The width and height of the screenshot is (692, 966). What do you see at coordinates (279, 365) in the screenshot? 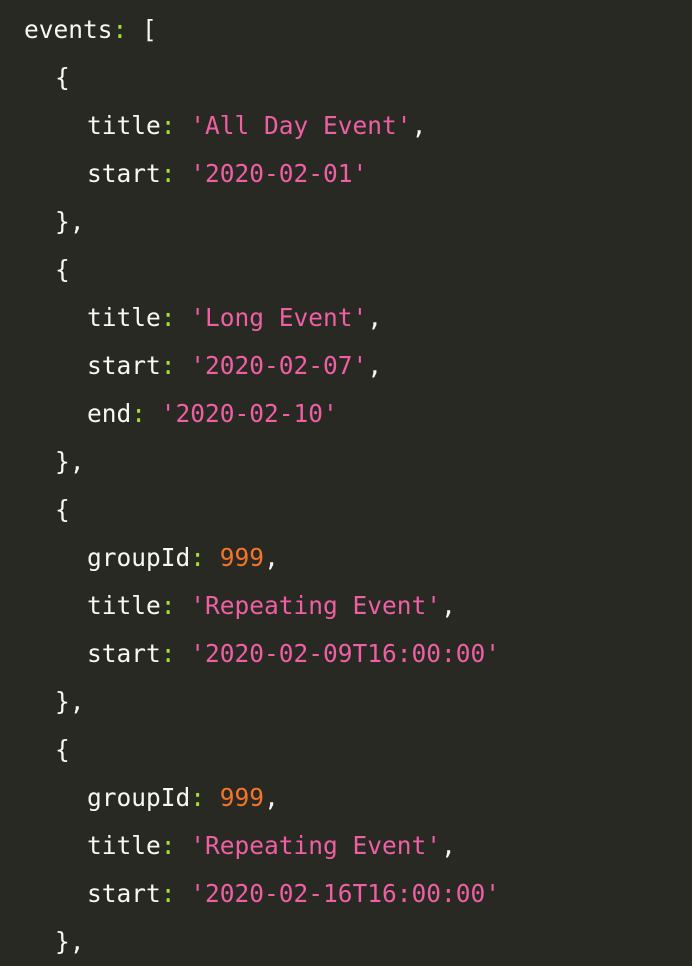
I see `code-string: '2020-02-07'` at bounding box center [279, 365].